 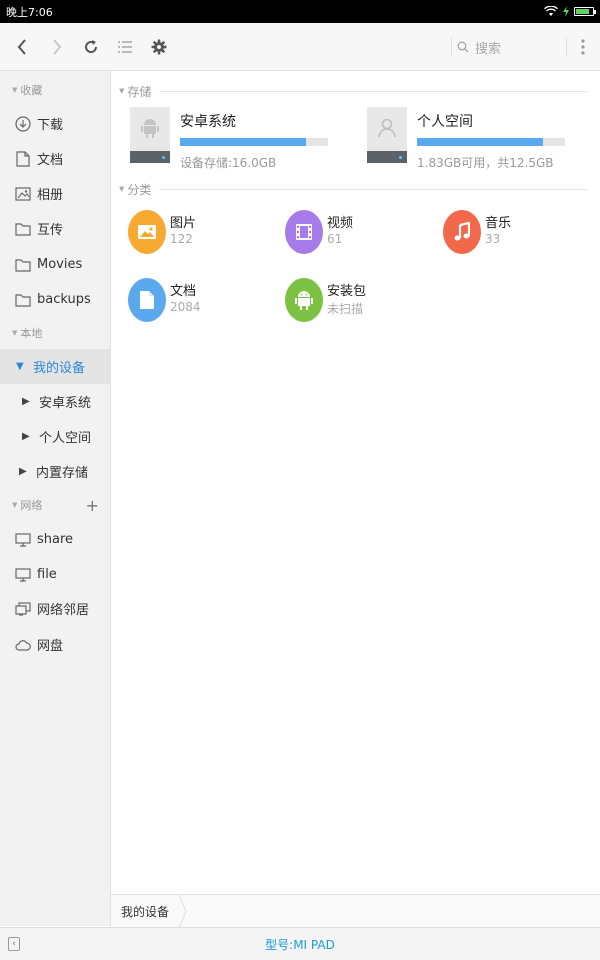 What do you see at coordinates (498, 221) in the screenshot?
I see `category-label: 音乐` at bounding box center [498, 221].